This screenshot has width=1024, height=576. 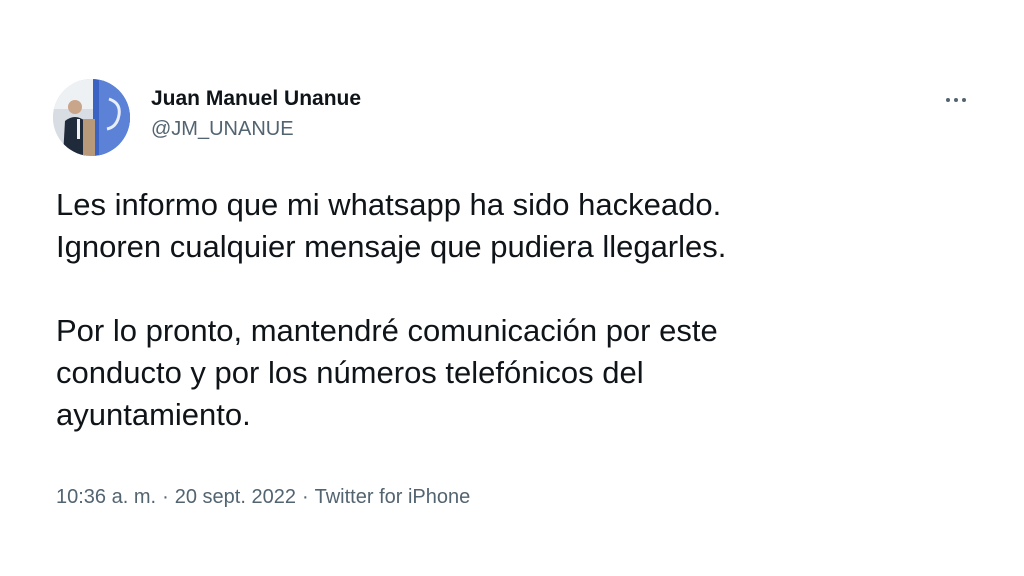 What do you see at coordinates (256, 99) in the screenshot?
I see `author-display-name: Juan Manuel Unanue` at bounding box center [256, 99].